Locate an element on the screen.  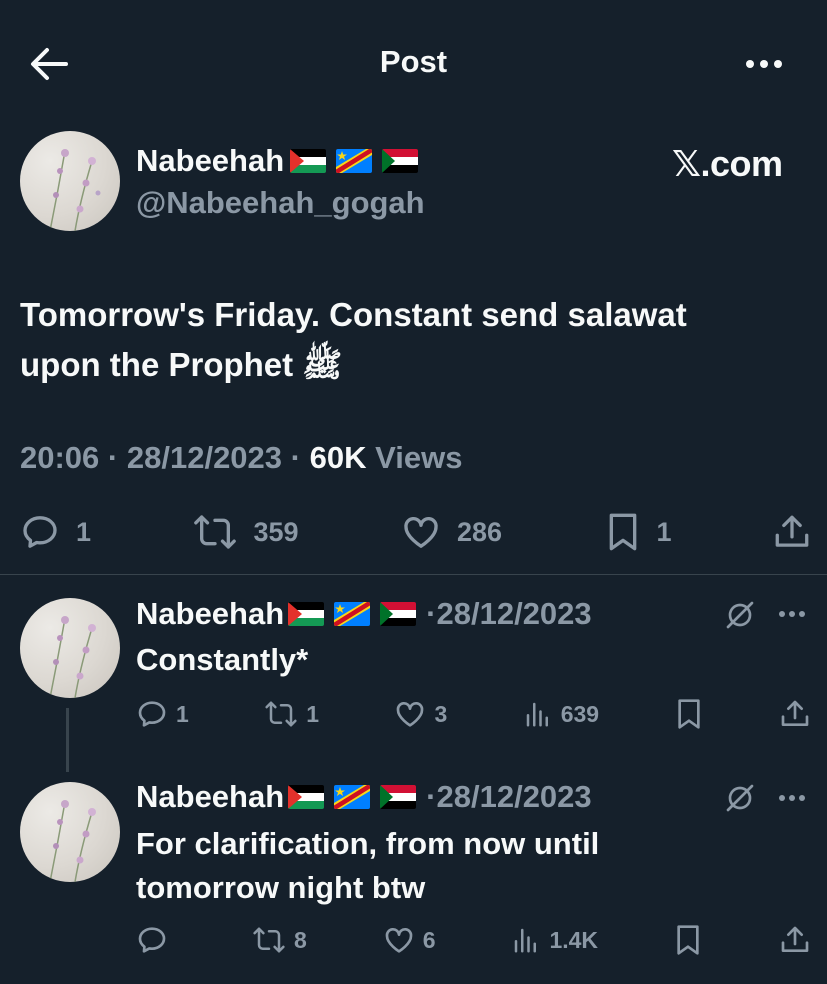
divider is located at coordinates (413, 574).